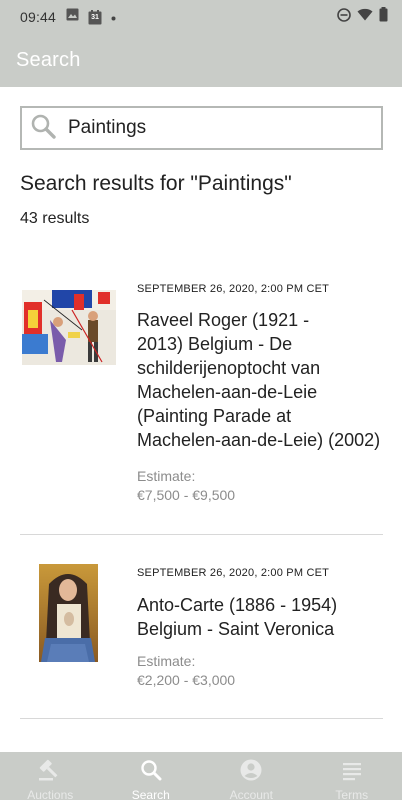 This screenshot has width=402, height=800. Describe the element at coordinates (365, 17) in the screenshot. I see `wifi-icon` at that location.